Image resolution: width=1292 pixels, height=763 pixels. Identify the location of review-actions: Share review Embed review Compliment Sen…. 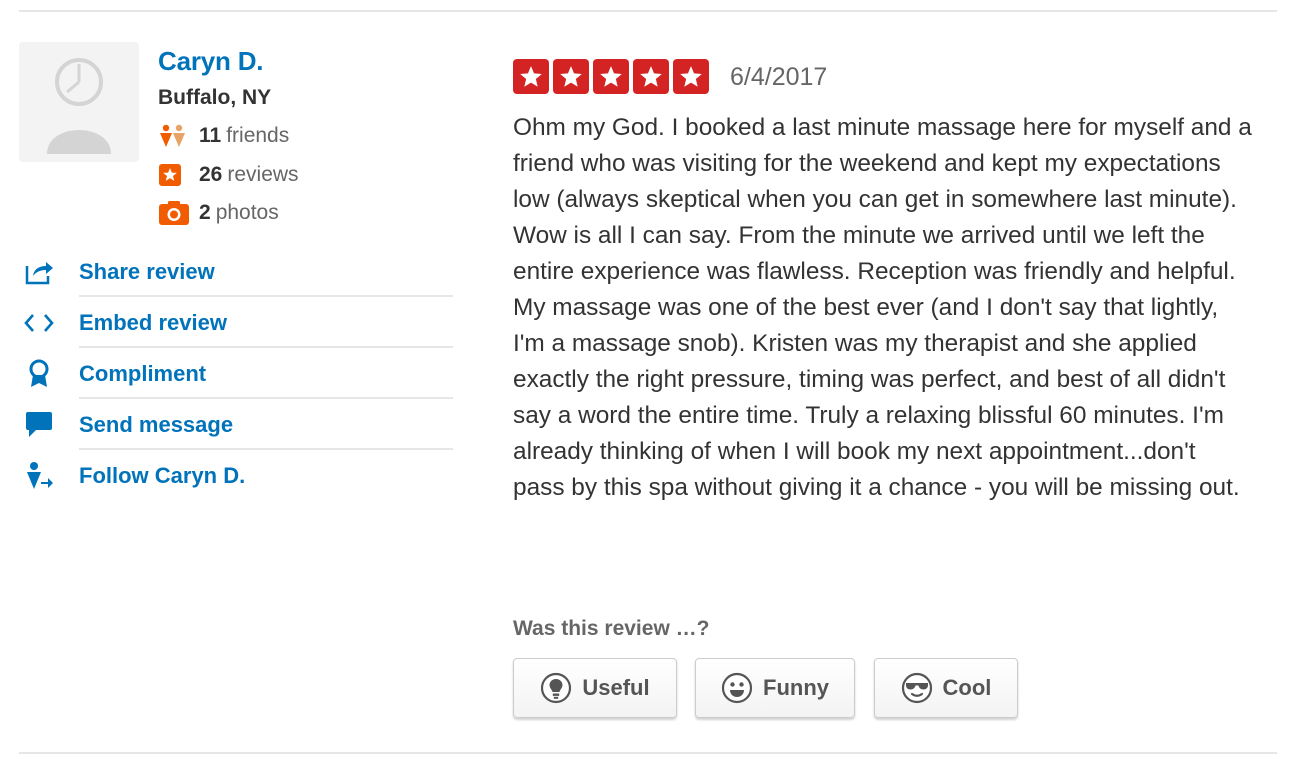
(236, 373).